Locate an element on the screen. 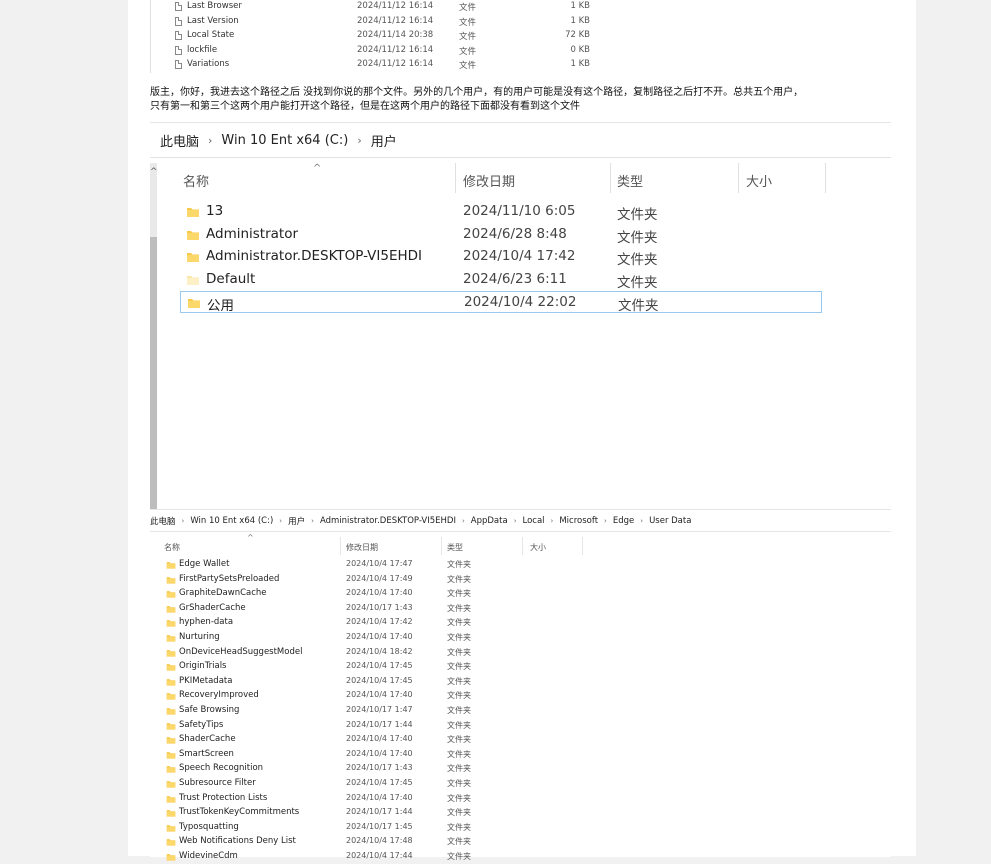  folder-row: RecoveryImproved 2024/10/4 17:40 文件夹 is located at coordinates (374, 696).